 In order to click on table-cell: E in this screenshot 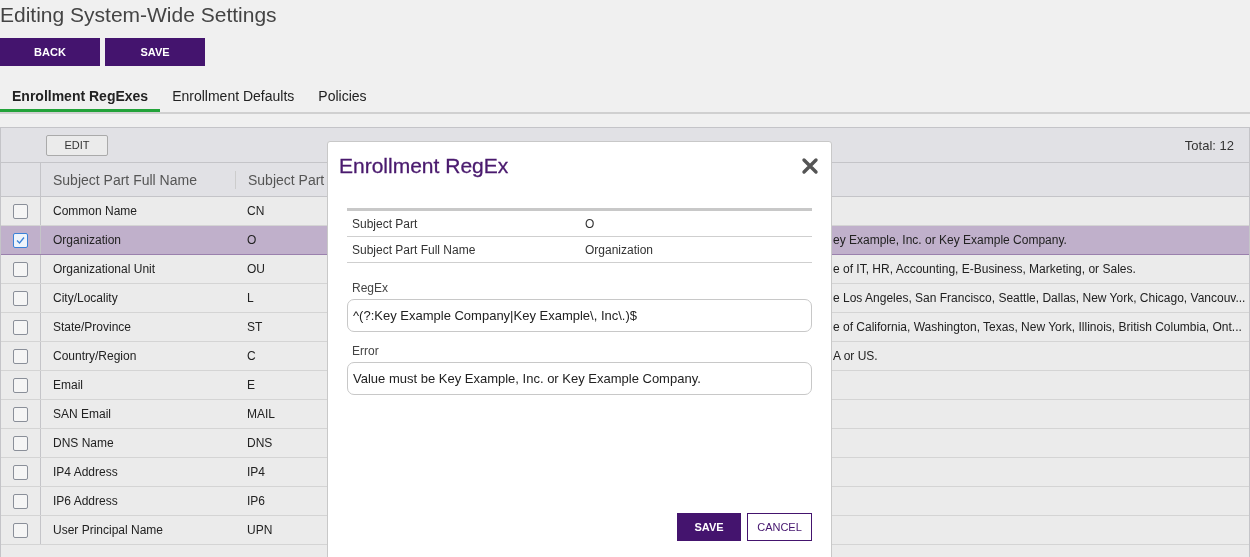, I will do `click(251, 385)`.